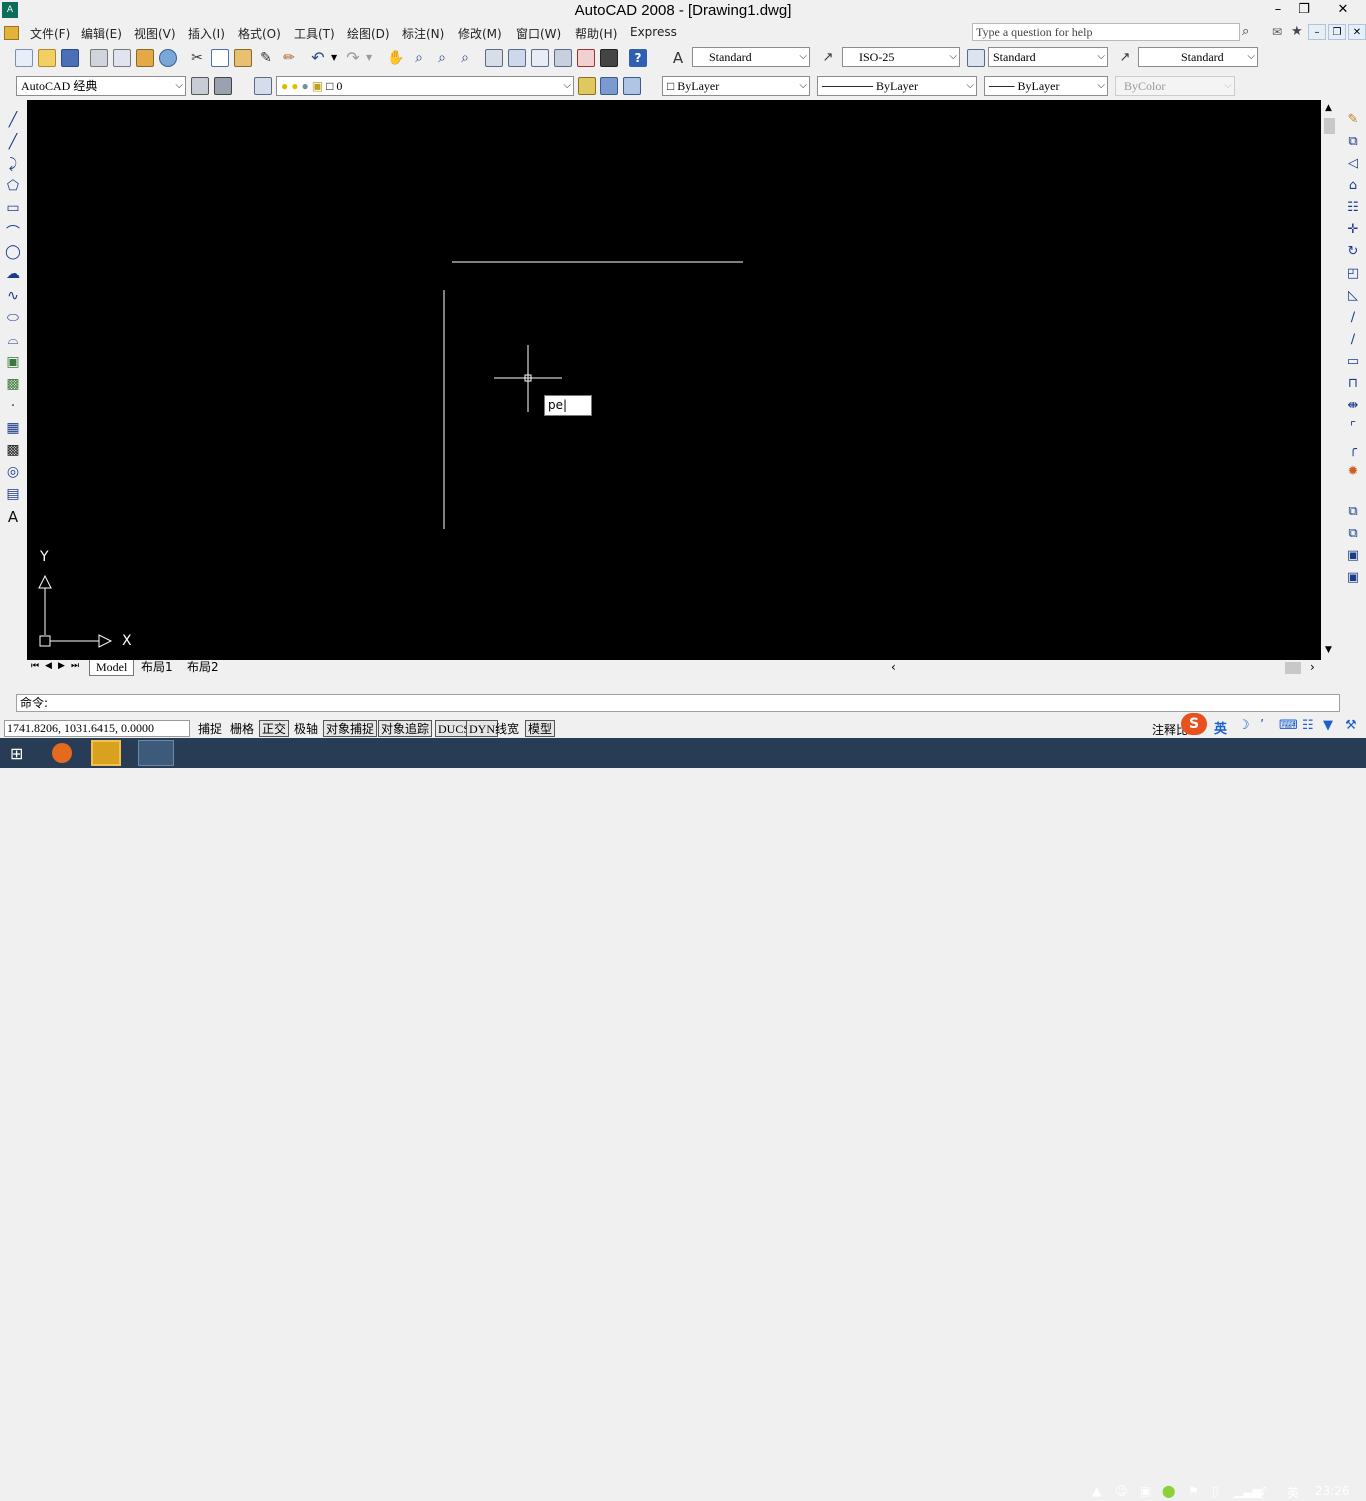 The height and width of the screenshot is (1501, 1366). Describe the element at coordinates (1168, 1491) in the screenshot. I see `security-icon: ⬤` at that location.